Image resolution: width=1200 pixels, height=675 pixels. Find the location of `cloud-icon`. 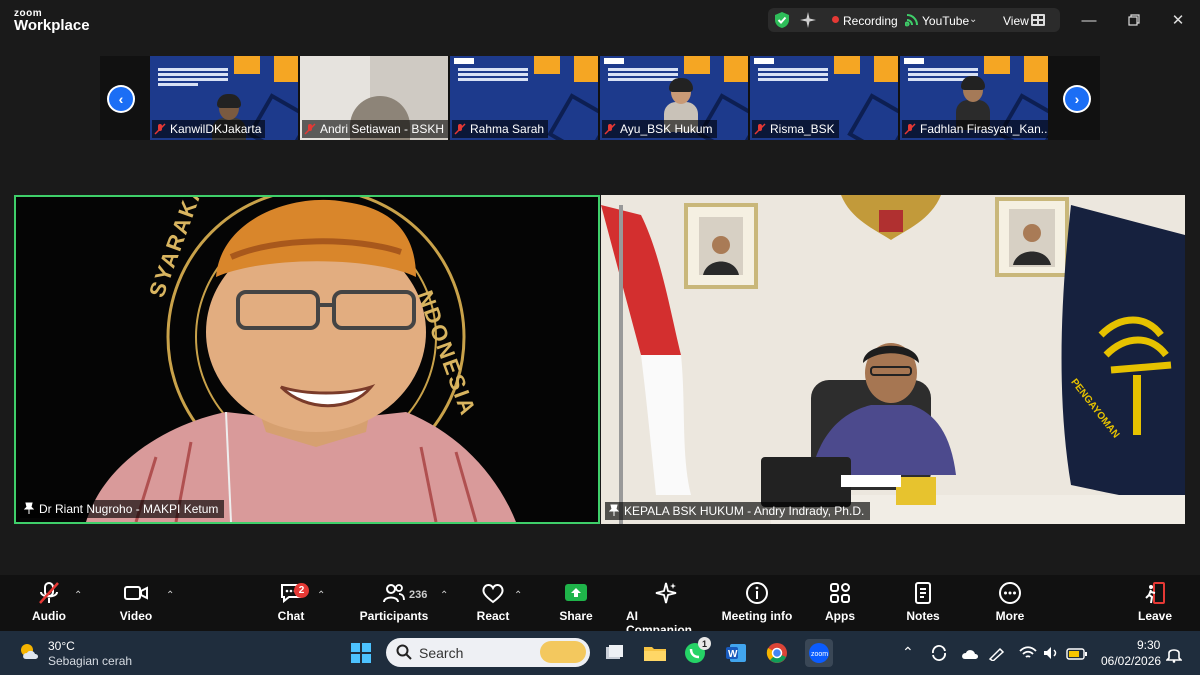

cloud-icon is located at coordinates (970, 655).